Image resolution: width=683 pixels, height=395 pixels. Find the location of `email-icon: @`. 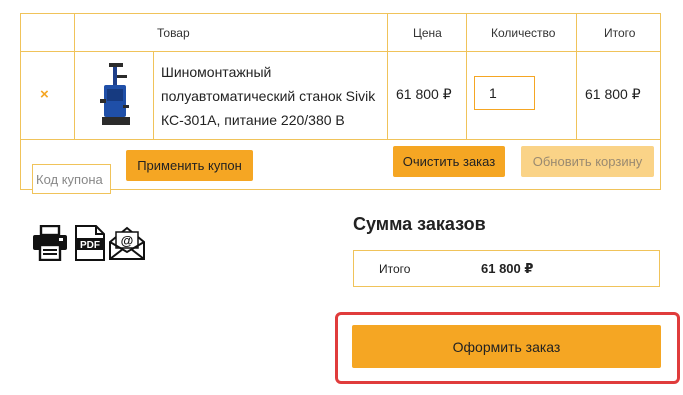

email-icon: @ is located at coordinates (127, 243).